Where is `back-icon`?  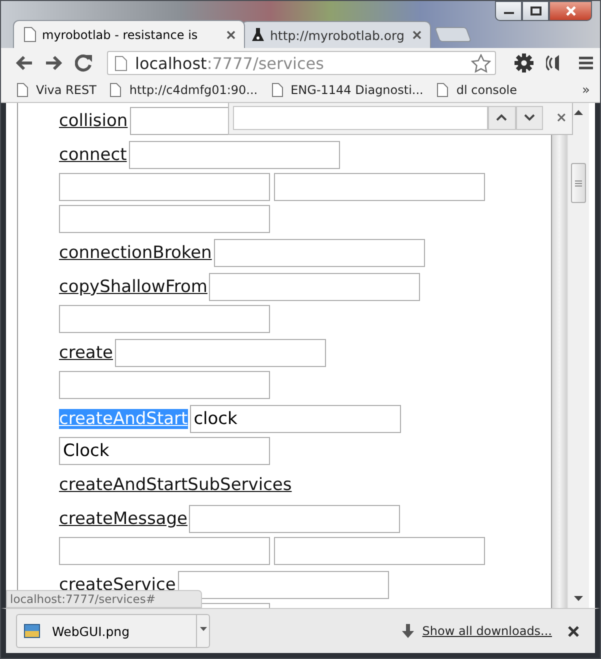
back-icon is located at coordinates (24, 63).